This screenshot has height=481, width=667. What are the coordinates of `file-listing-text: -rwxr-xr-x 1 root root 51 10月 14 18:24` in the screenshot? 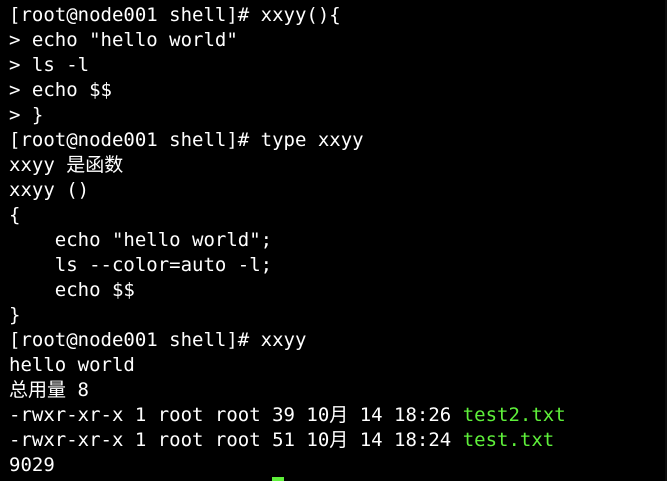 It's located at (236, 440).